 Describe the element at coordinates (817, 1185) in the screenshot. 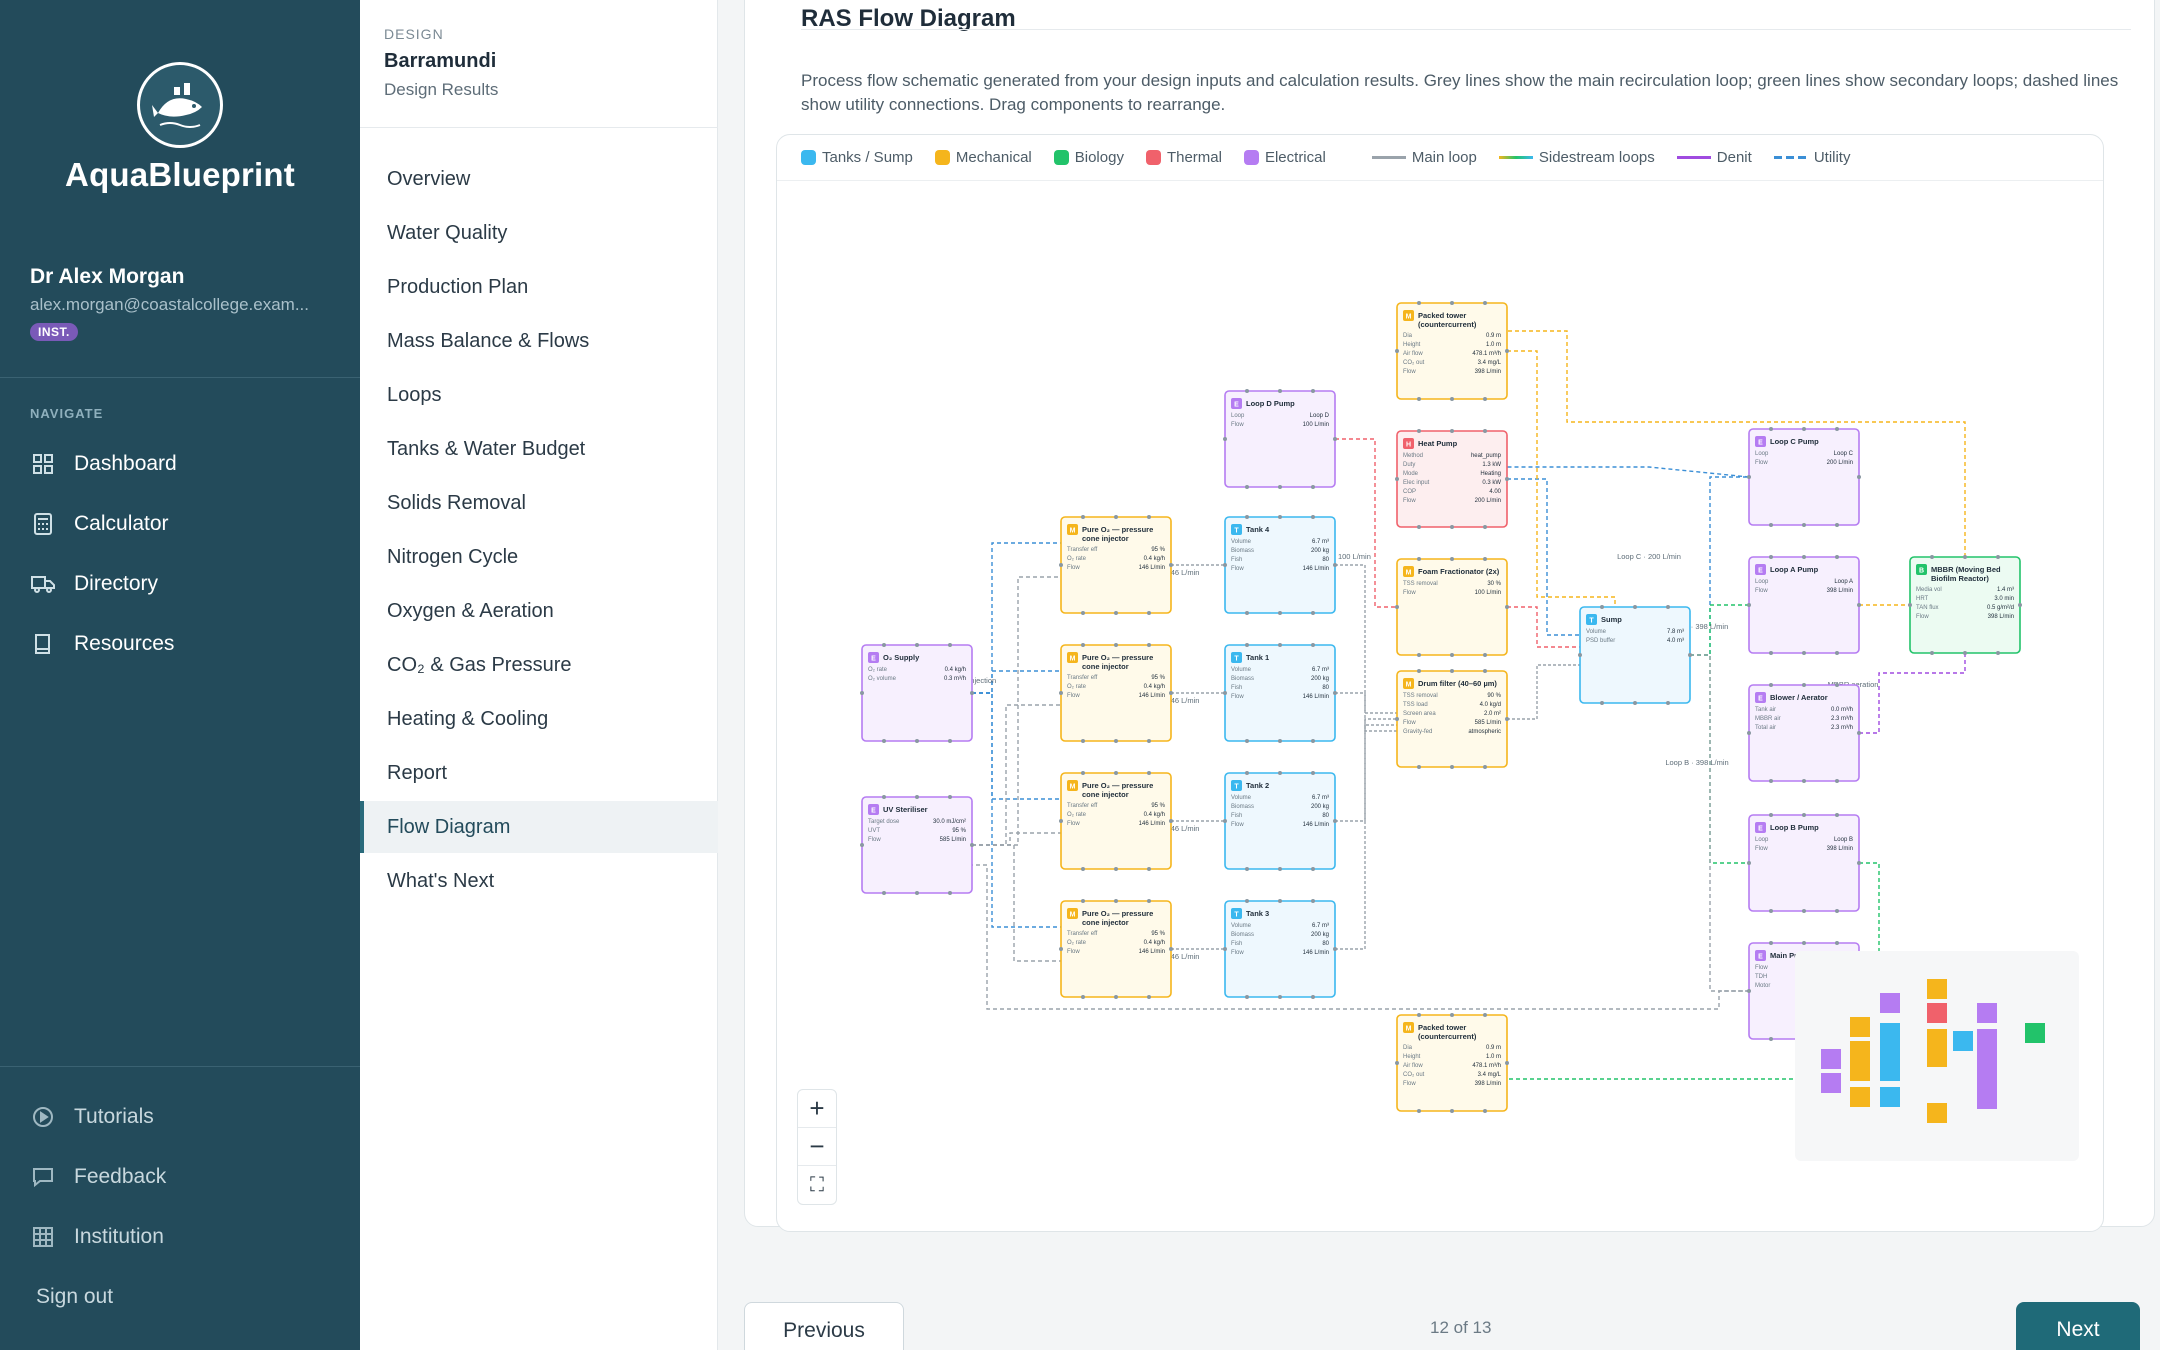

I see `fit-view-button: ⛶` at that location.